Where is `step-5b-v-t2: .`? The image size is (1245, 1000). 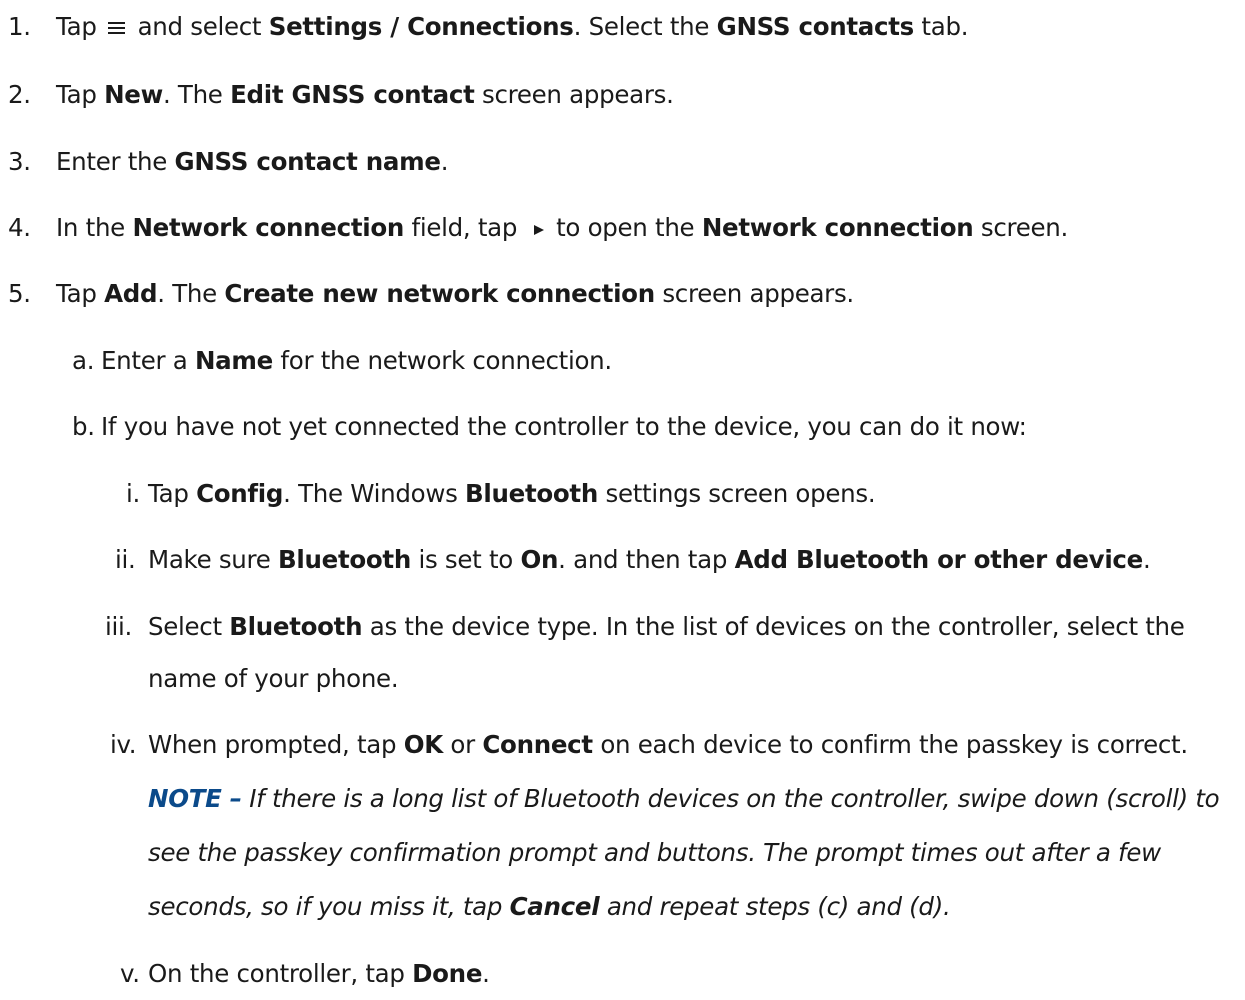
step-5b-v-t2: . is located at coordinates (486, 973).